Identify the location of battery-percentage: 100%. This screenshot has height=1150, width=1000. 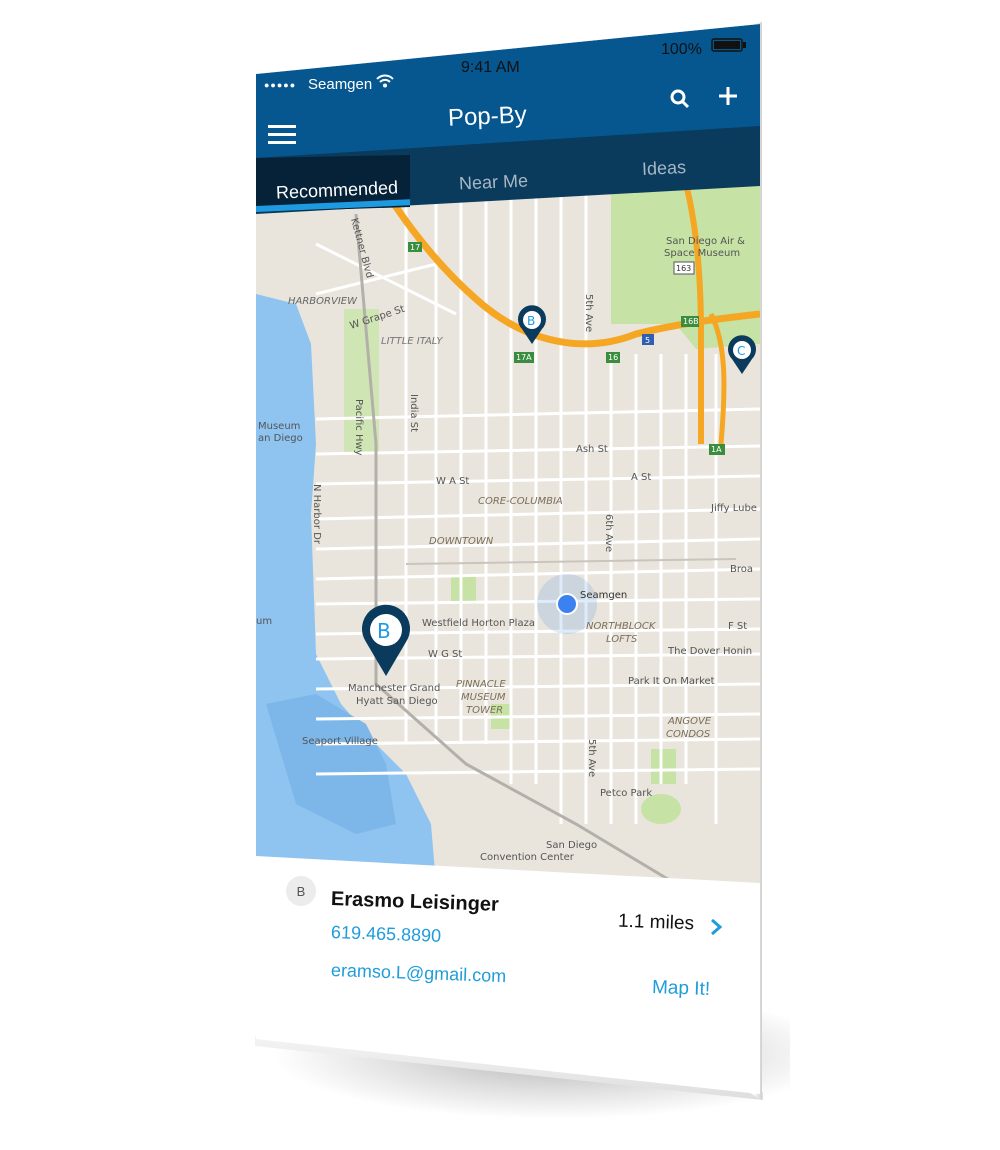
(681, 49).